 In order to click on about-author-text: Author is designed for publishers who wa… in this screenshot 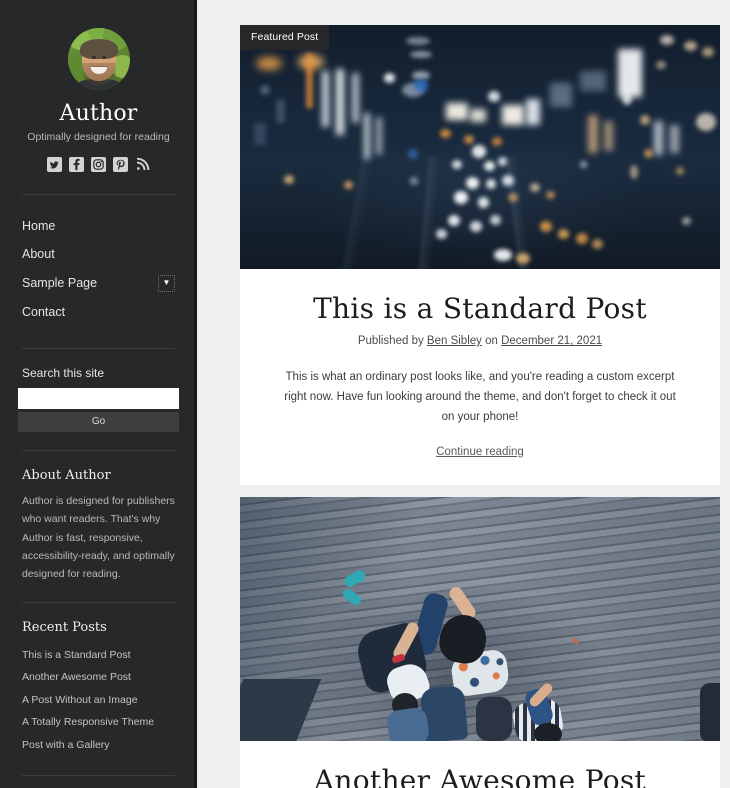, I will do `click(98, 537)`.